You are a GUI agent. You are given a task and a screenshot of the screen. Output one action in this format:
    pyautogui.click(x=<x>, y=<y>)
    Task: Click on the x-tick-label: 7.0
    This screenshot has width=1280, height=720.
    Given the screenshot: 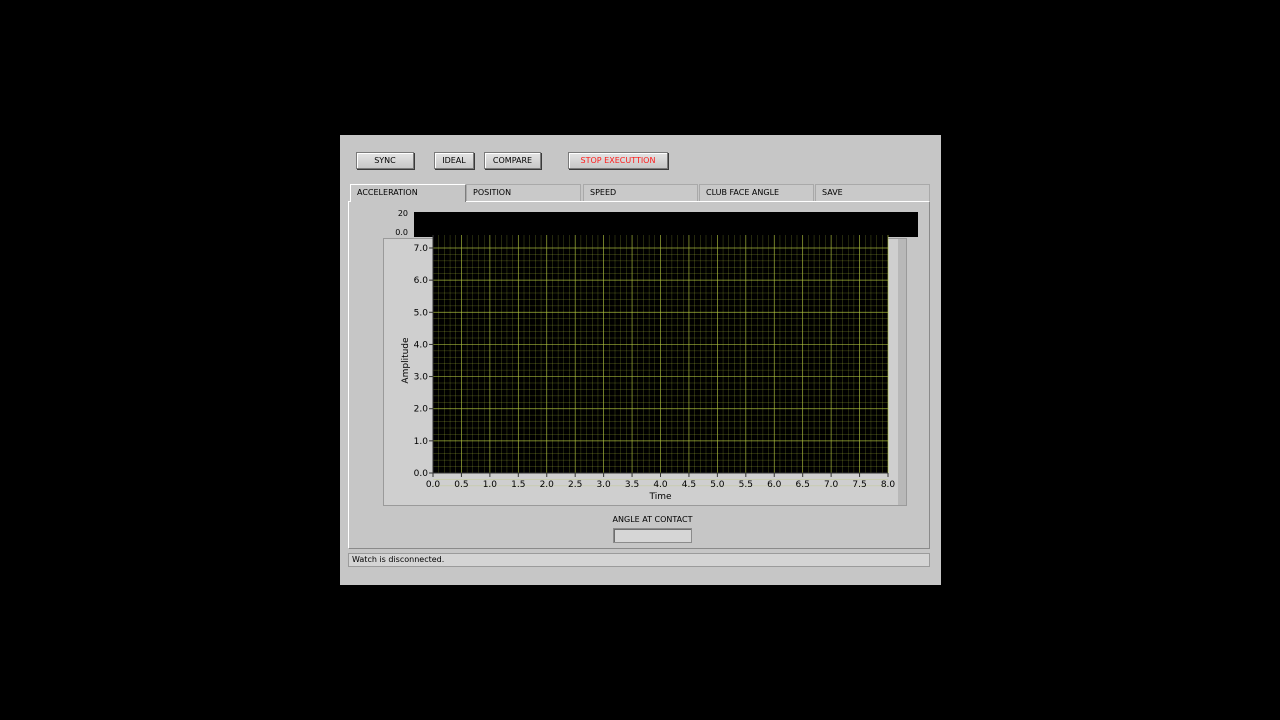 What is the action you would take?
    pyautogui.click(x=831, y=485)
    